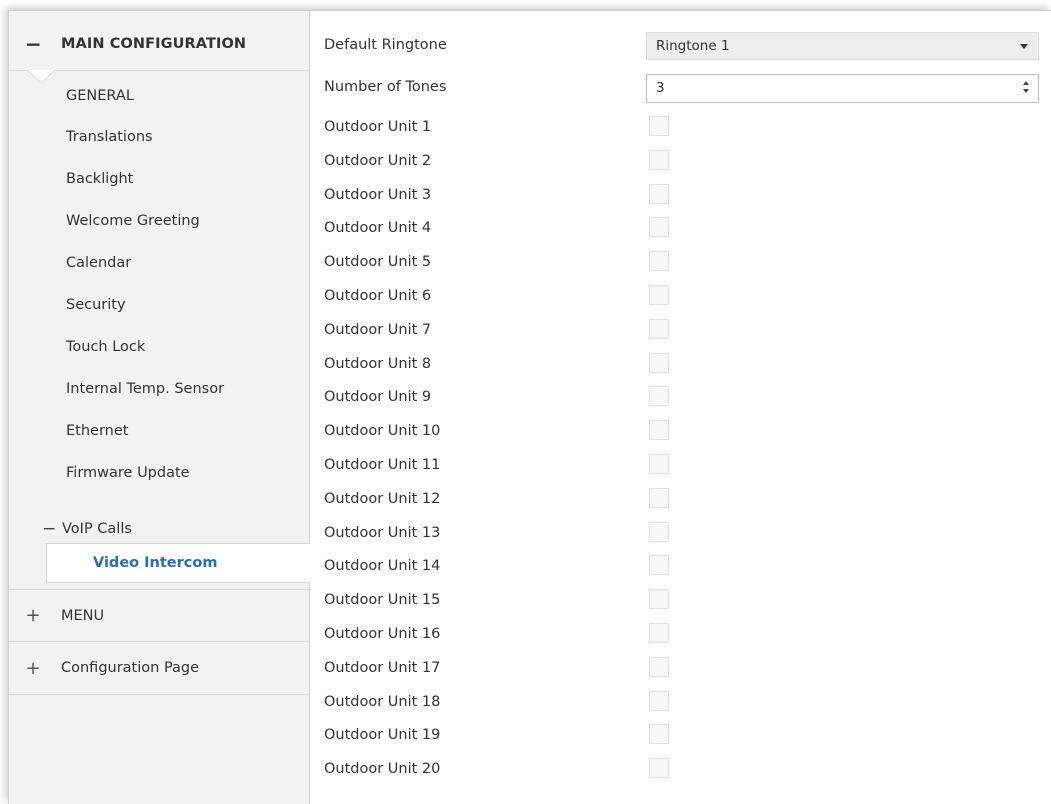 This screenshot has height=804, width=1051. I want to click on sidebar-item: Internal Temp. Sensor, so click(159, 388).